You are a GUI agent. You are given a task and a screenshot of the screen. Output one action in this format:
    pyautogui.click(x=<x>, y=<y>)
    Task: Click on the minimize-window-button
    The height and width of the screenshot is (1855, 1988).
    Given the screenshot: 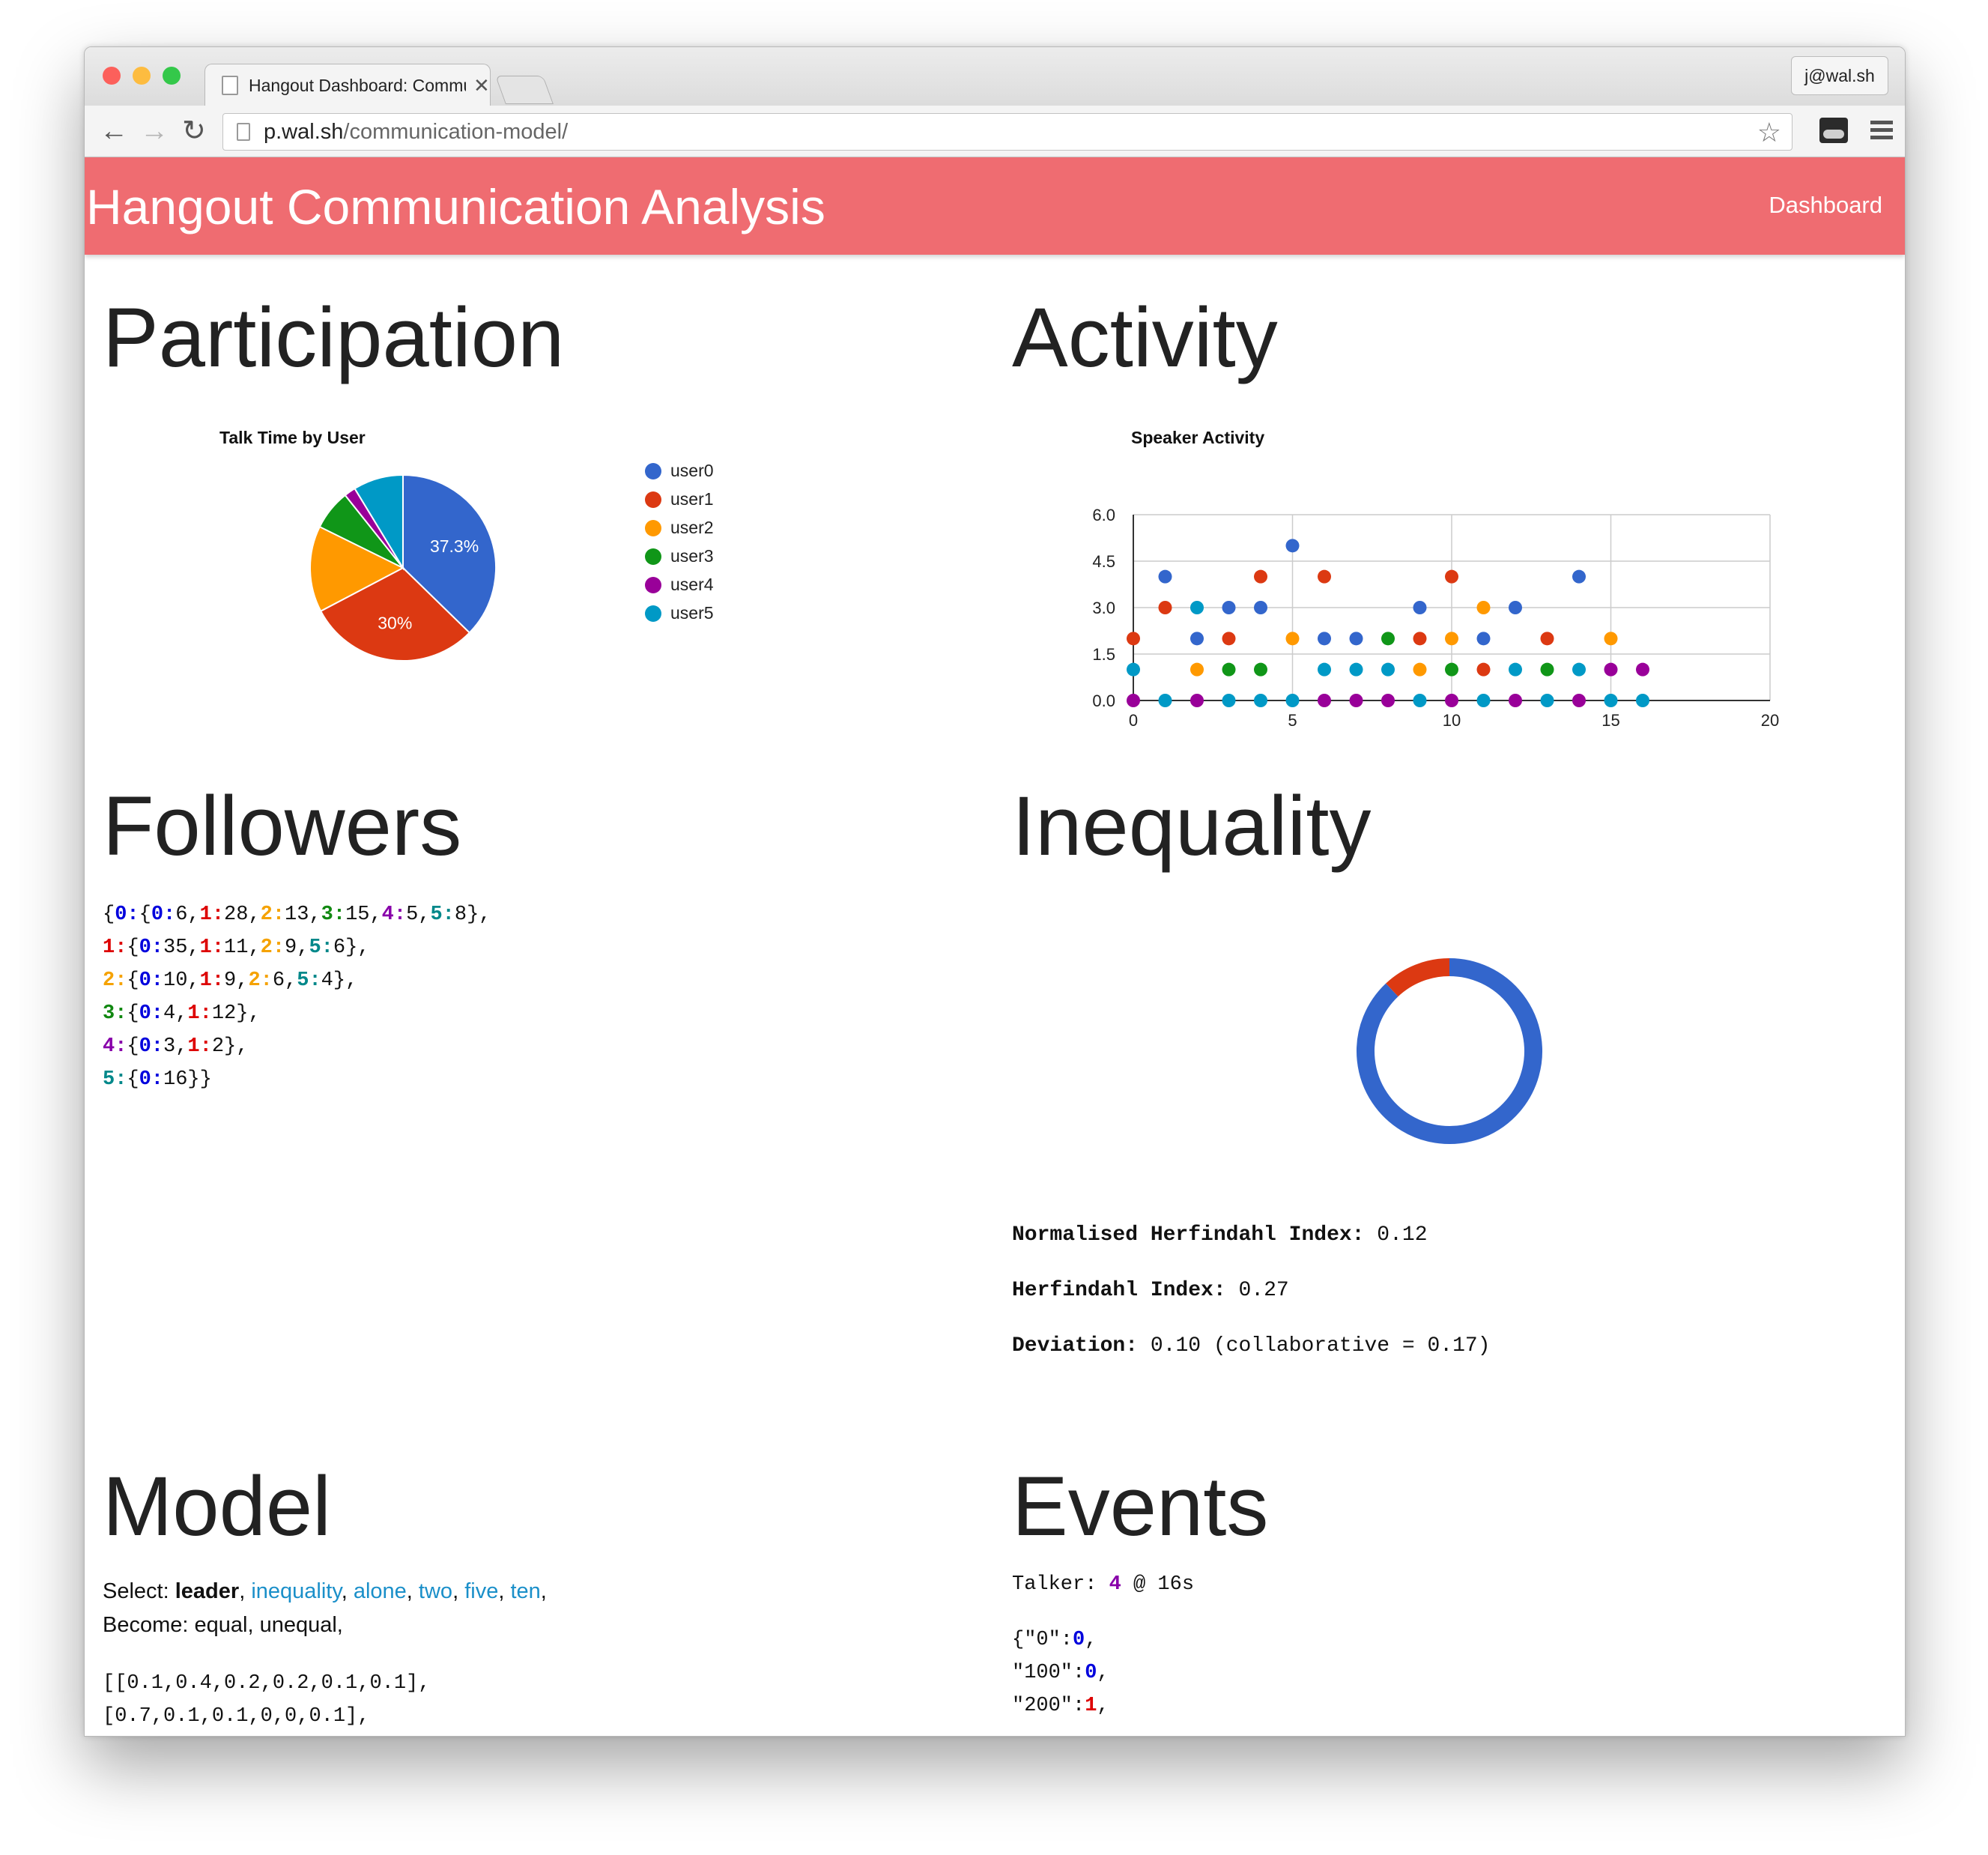 What is the action you would take?
    pyautogui.click(x=142, y=76)
    